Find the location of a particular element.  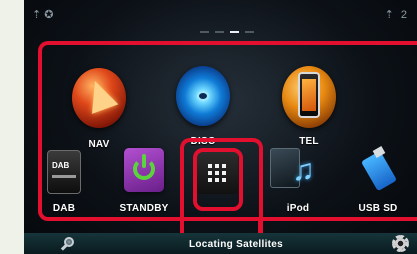

bottom-bar: Locating Satellites is located at coordinates (220, 243).